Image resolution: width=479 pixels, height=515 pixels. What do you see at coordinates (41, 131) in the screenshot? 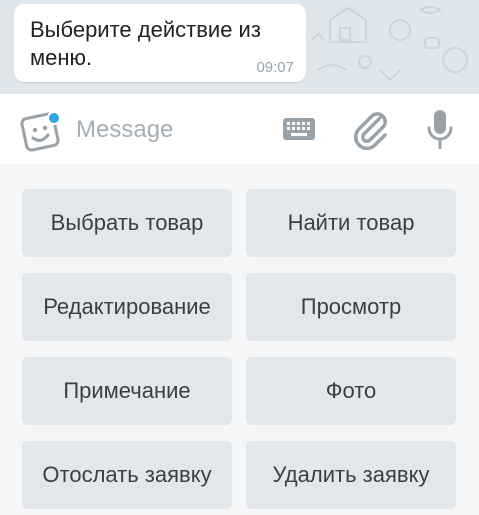
I see `sticker-smiley-icon` at bounding box center [41, 131].